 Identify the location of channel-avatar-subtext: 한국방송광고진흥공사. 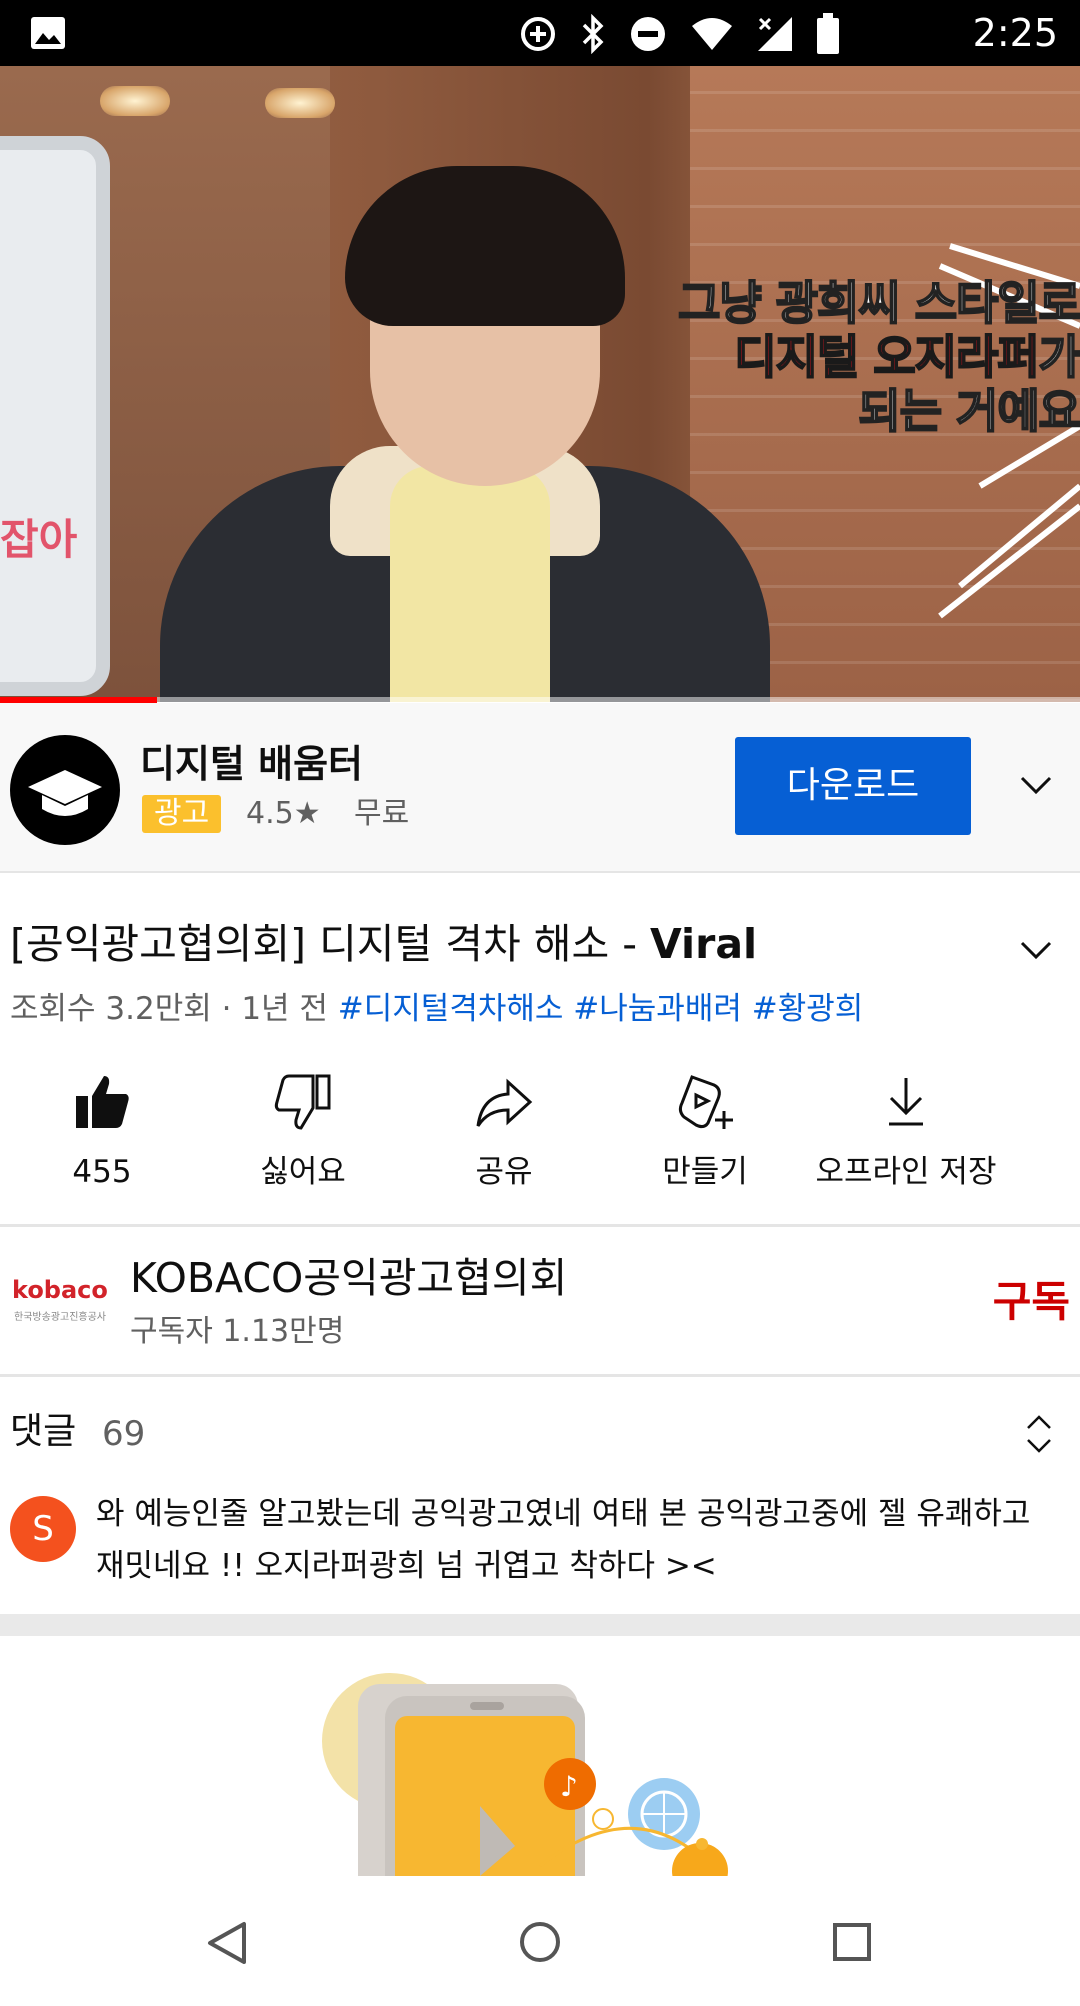
(60, 1317).